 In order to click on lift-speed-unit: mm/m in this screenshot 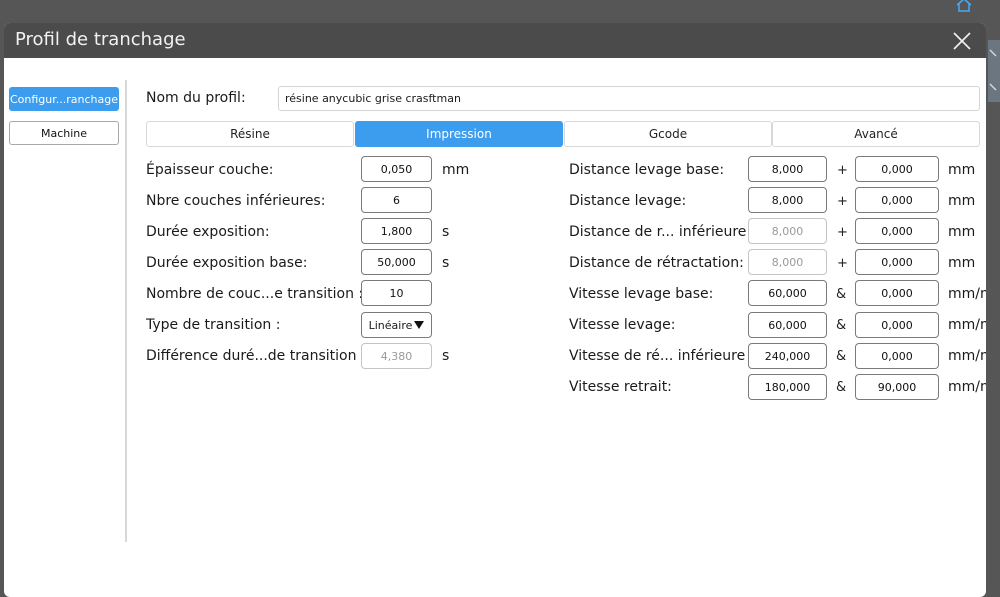, I will do `click(967, 325)`.